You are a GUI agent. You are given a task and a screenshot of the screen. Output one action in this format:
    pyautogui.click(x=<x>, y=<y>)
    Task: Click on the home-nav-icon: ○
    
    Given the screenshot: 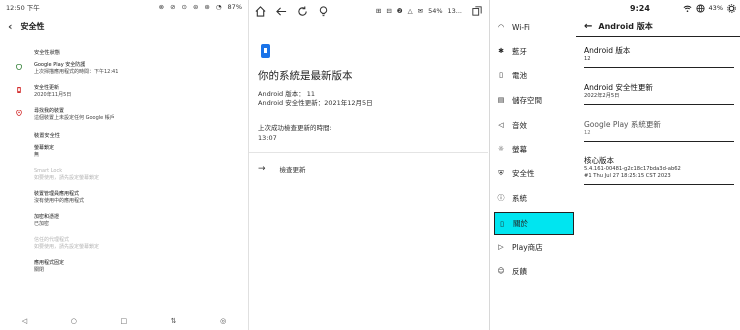 What is the action you would take?
    pyautogui.click(x=74, y=321)
    